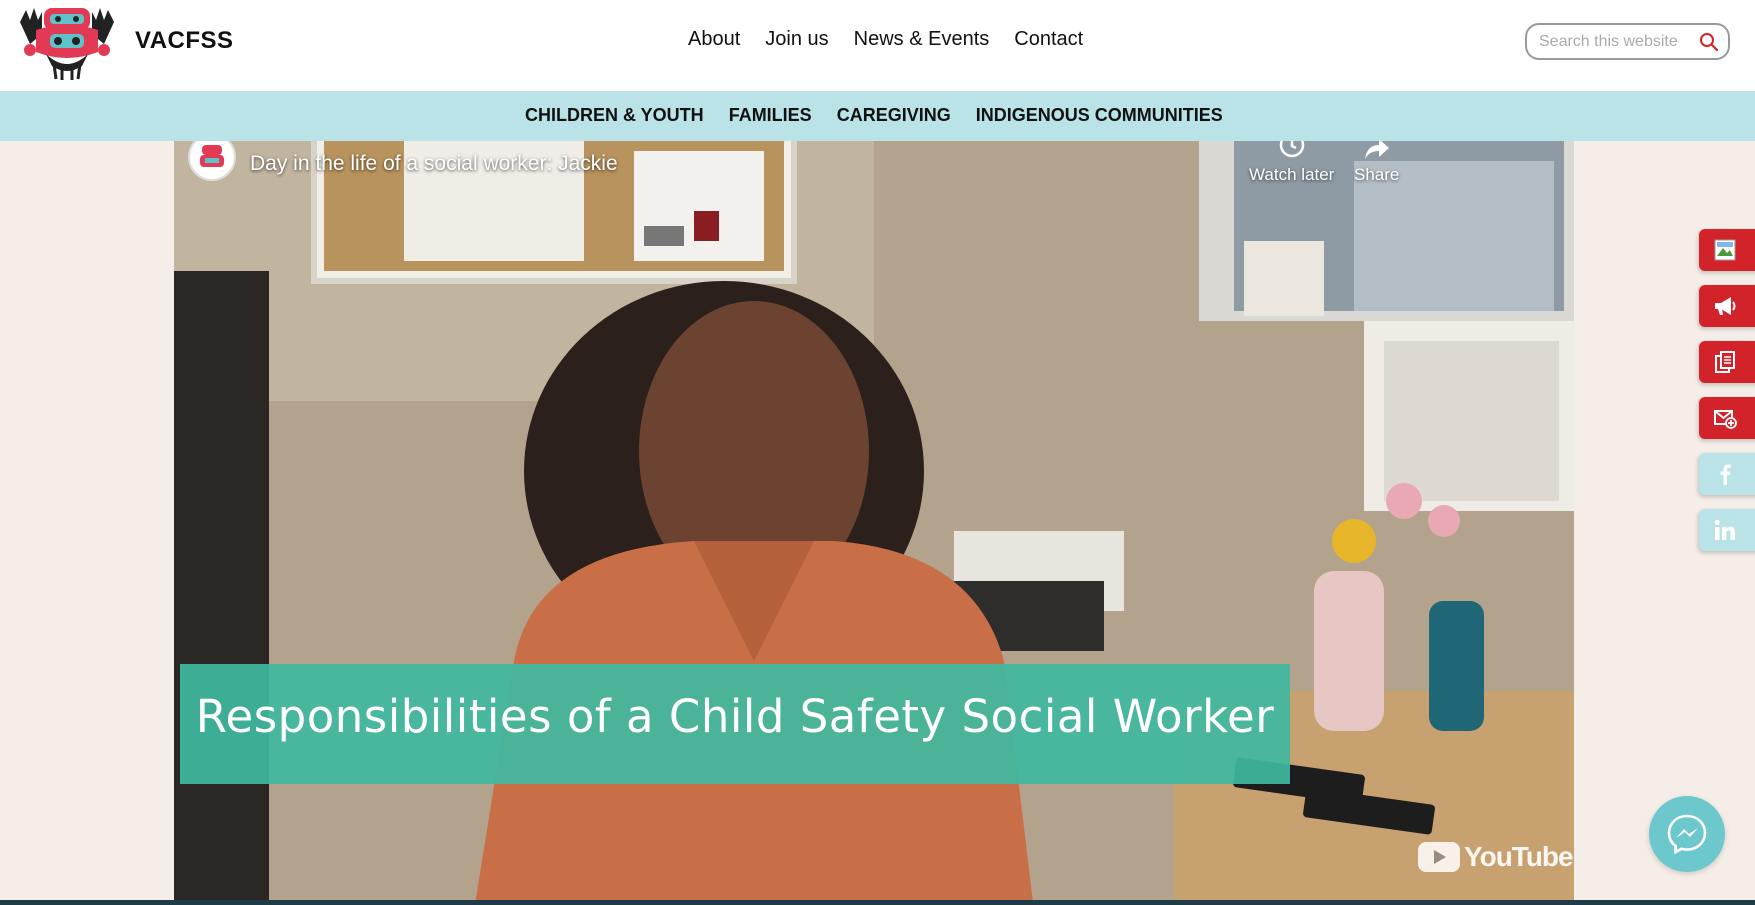 The width and height of the screenshot is (1755, 905). Describe the element at coordinates (922, 39) in the screenshot. I see `nav-news-events: News & Events` at that location.